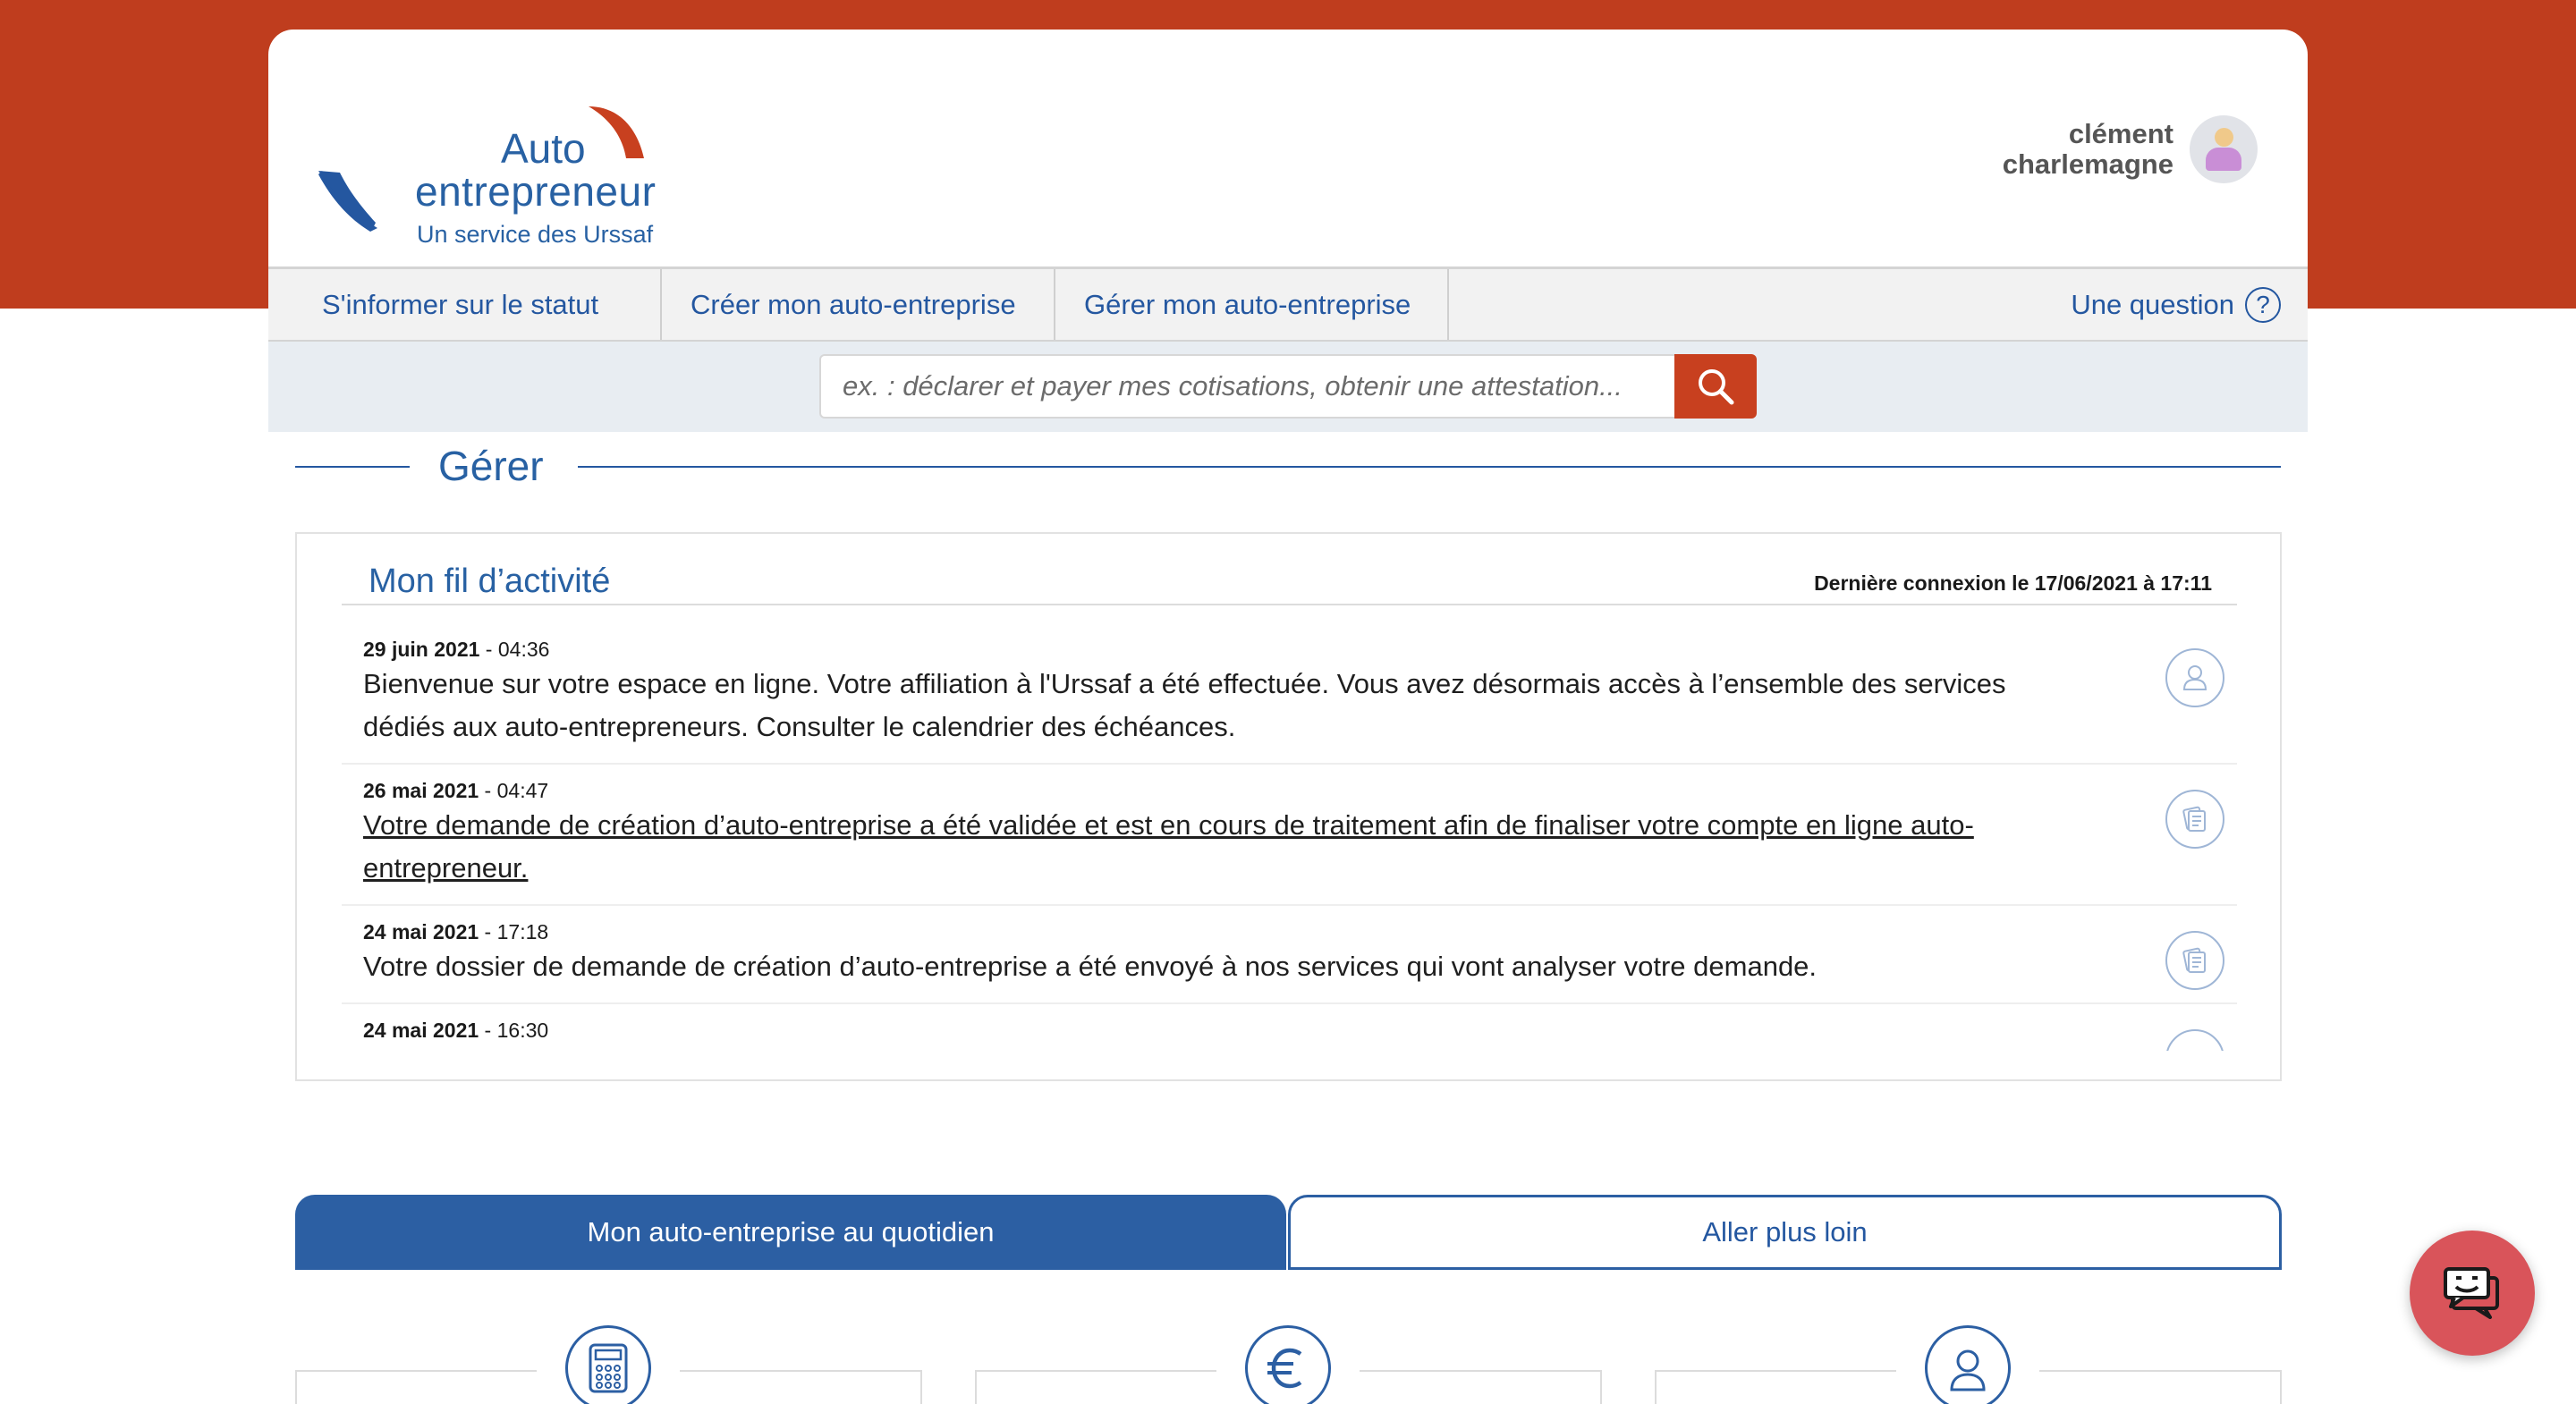 This screenshot has width=2576, height=1404. I want to click on chat-button, so click(2472, 1293).